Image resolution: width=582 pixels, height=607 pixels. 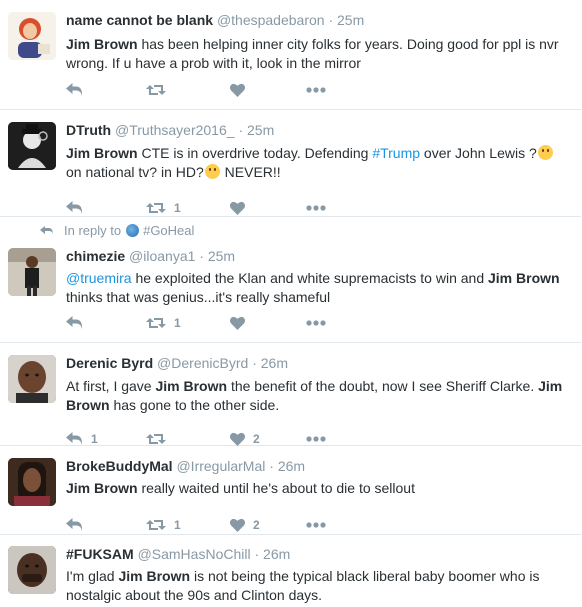 I want to click on reply-context: In reply to #GoHeal, so click(x=117, y=230).